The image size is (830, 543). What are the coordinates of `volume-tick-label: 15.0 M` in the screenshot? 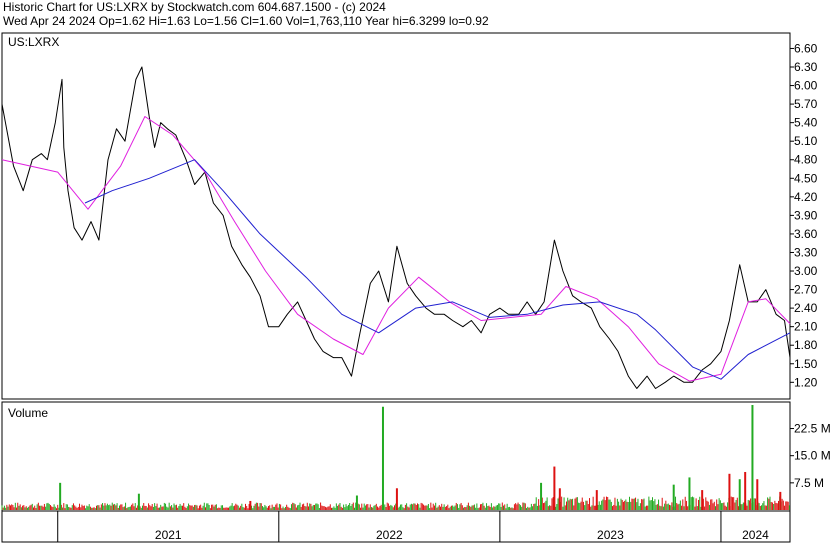 It's located at (812, 456).